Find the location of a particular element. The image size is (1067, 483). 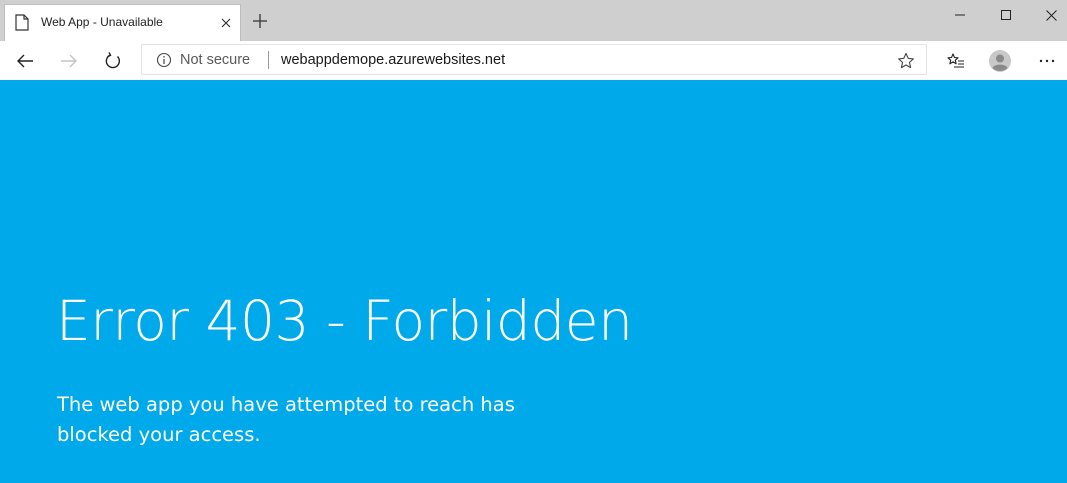

new-tab-plus-icon is located at coordinates (260, 21).